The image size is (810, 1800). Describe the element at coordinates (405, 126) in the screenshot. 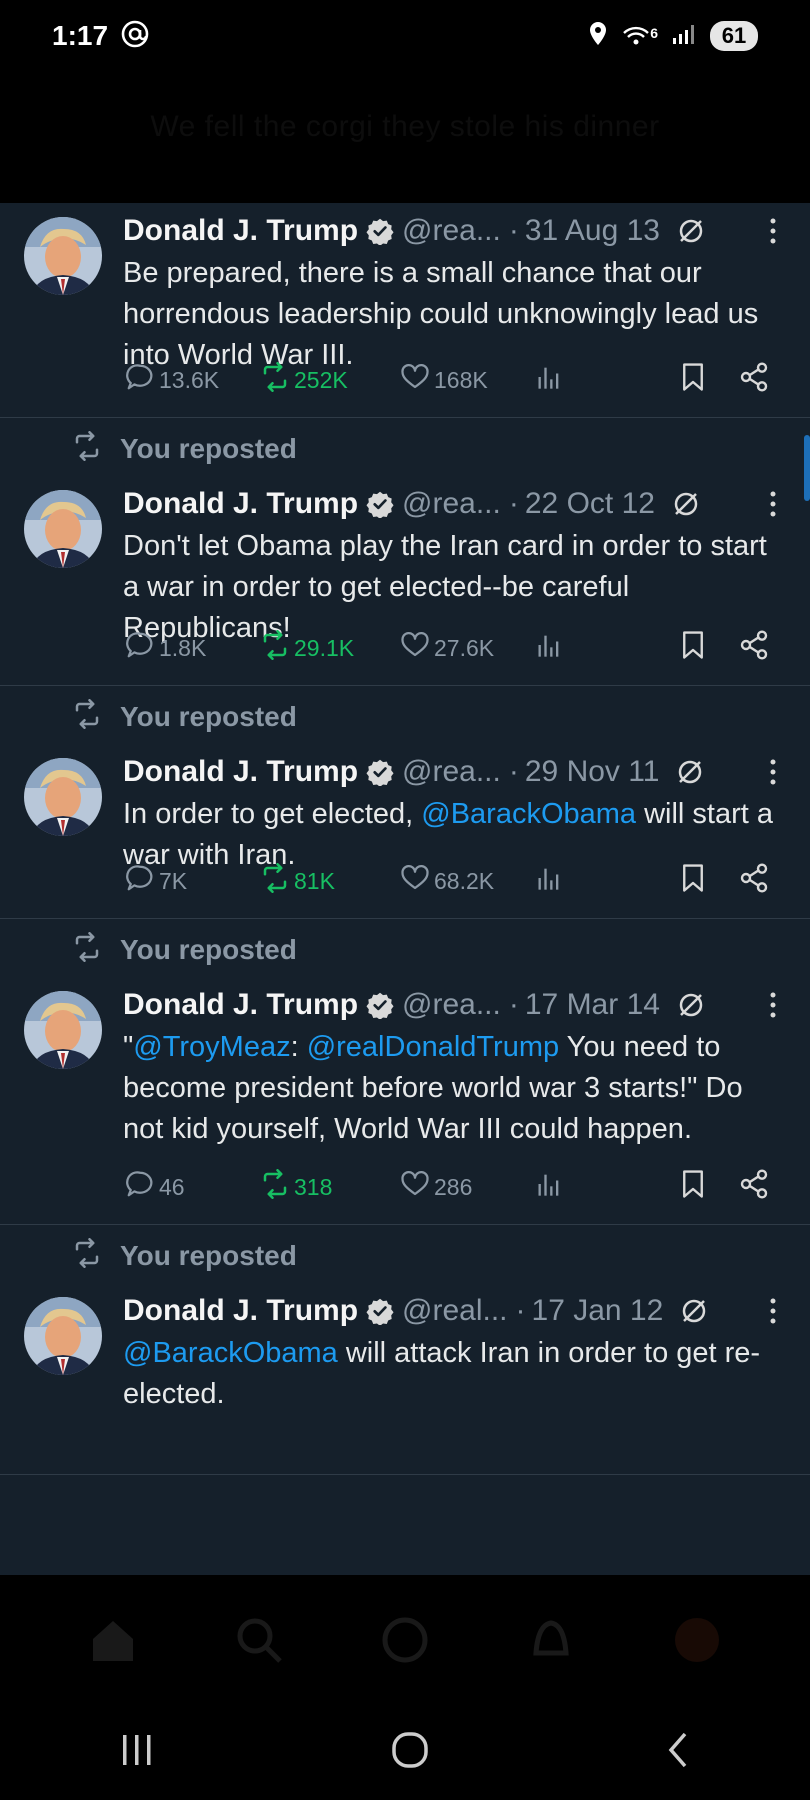

I see `ghost-caption: We fell the corgi they stole his dinner` at that location.